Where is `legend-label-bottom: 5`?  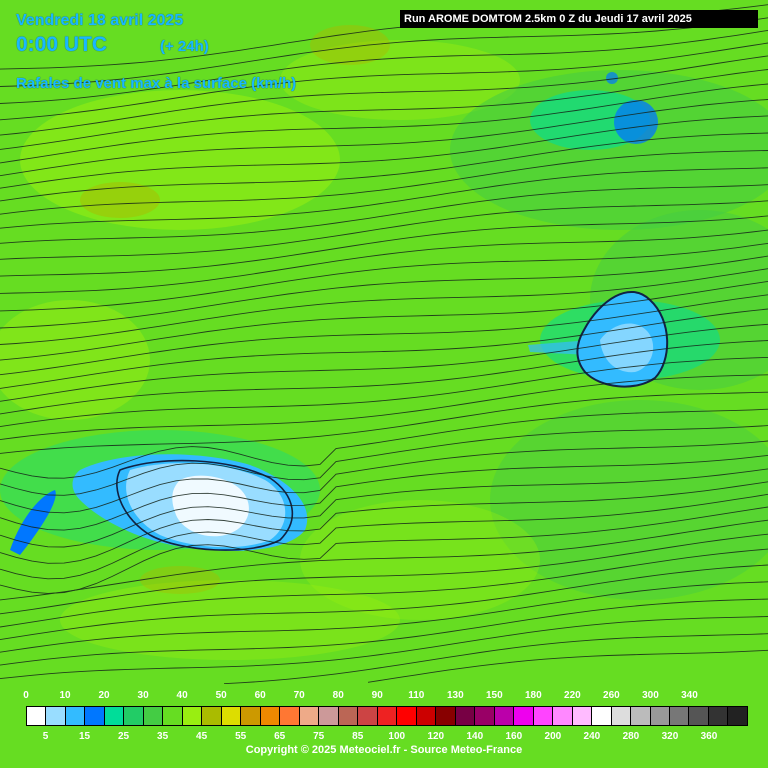 legend-label-bottom: 5 is located at coordinates (45, 736).